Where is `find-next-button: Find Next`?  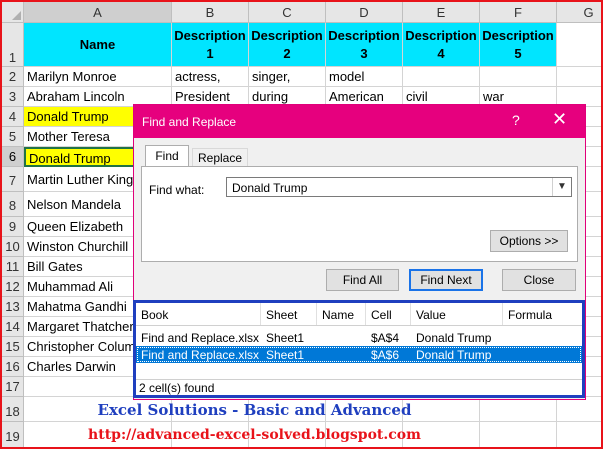 find-next-button: Find Next is located at coordinates (446, 280).